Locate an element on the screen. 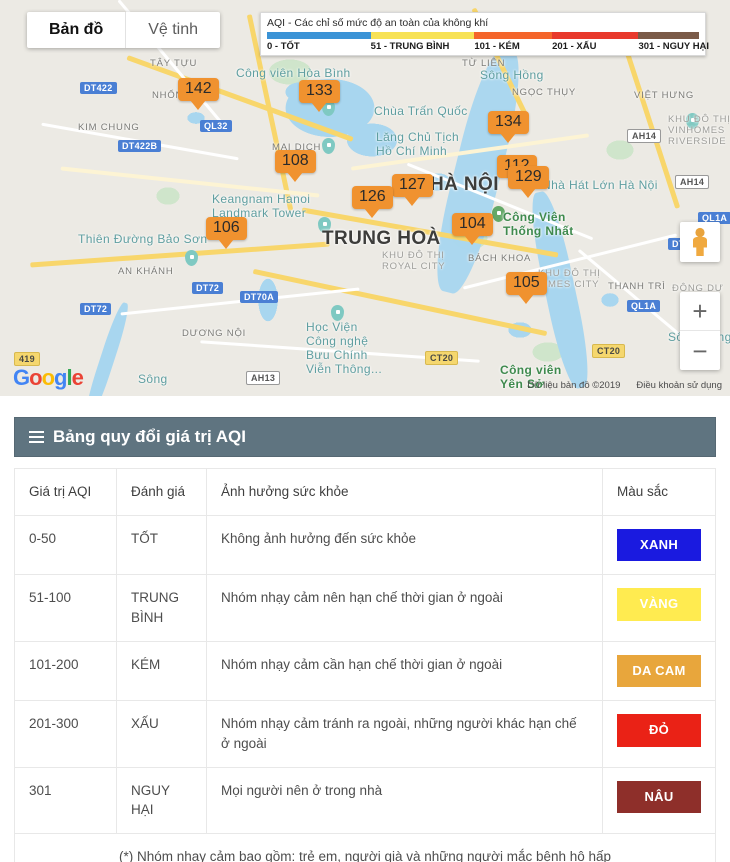 The height and width of the screenshot is (862, 730). legend-segment-label-4: 301 - NGUY HẠI is located at coordinates (674, 46).